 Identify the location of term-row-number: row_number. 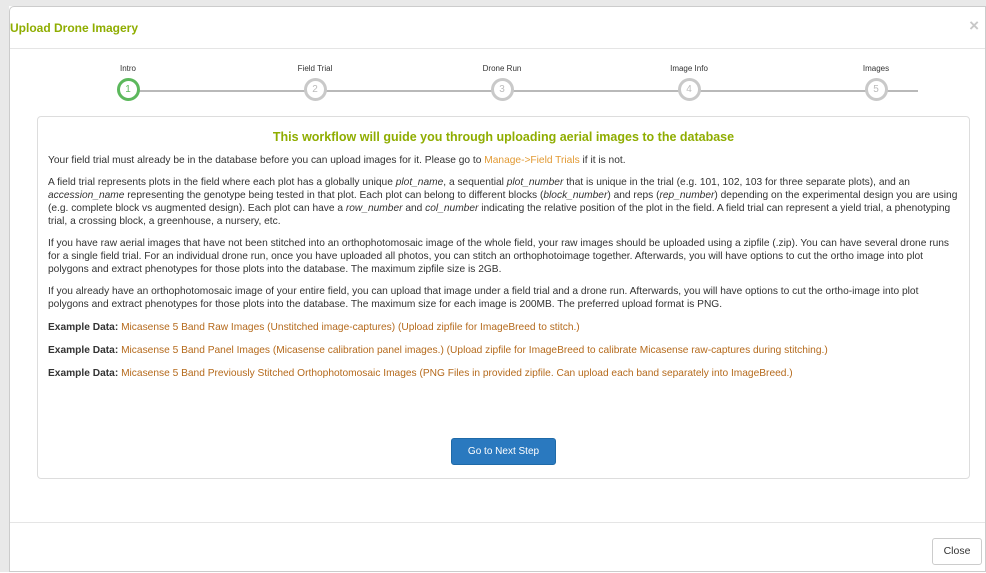
(374, 208).